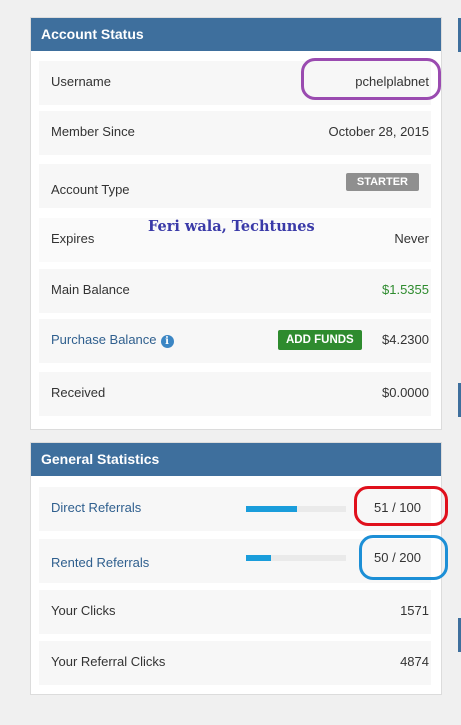 This screenshot has width=461, height=725. Describe the element at coordinates (236, 34) in the screenshot. I see `account-status-title: Account Status` at that location.